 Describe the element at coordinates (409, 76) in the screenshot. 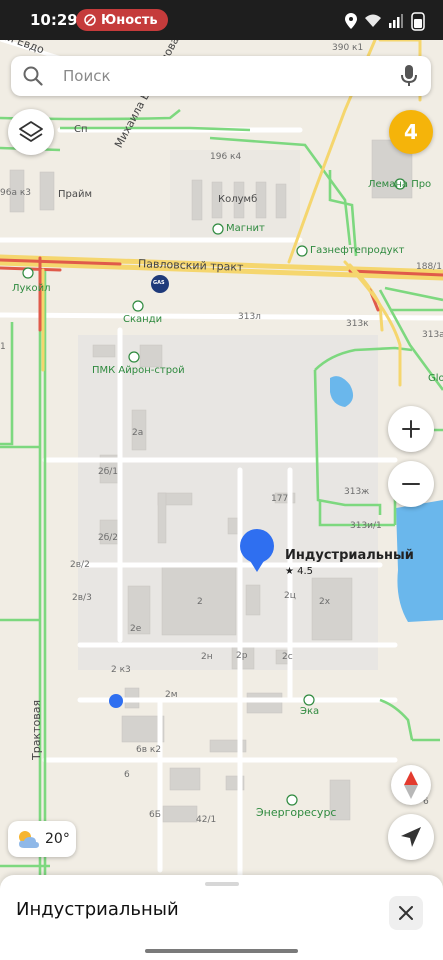

I see `microphone-icon` at that location.